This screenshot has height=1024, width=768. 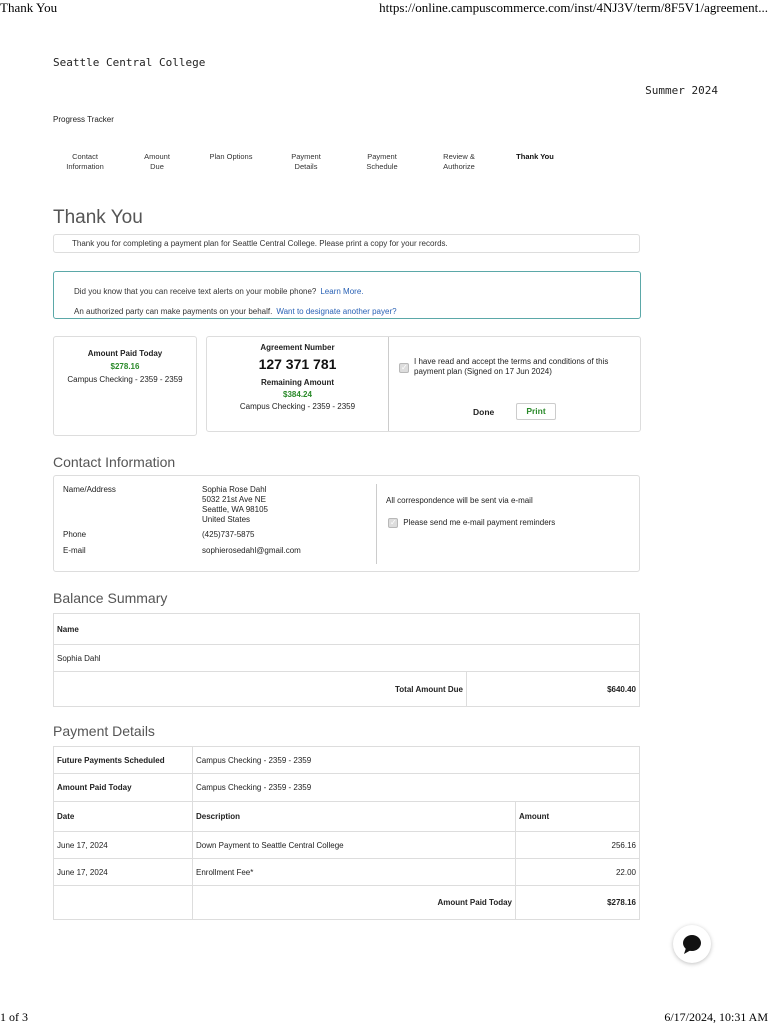 What do you see at coordinates (354, 872) in the screenshot?
I see `payment-description: Enrollment Fee*` at bounding box center [354, 872].